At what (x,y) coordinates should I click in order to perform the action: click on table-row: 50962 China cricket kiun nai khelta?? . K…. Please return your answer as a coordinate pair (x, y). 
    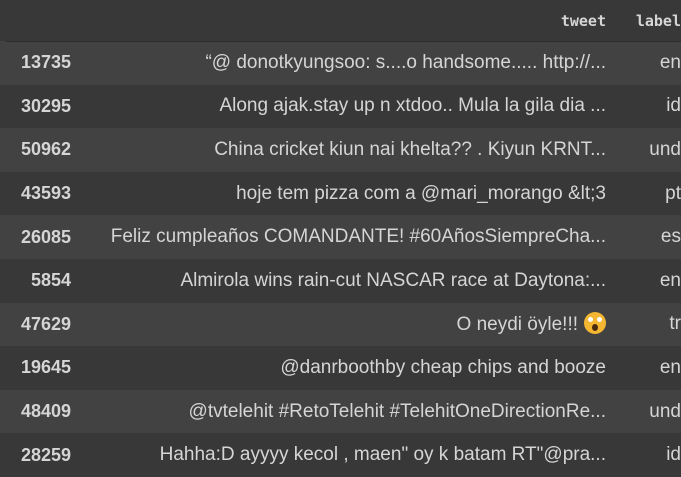
    Looking at the image, I should click on (340, 150).